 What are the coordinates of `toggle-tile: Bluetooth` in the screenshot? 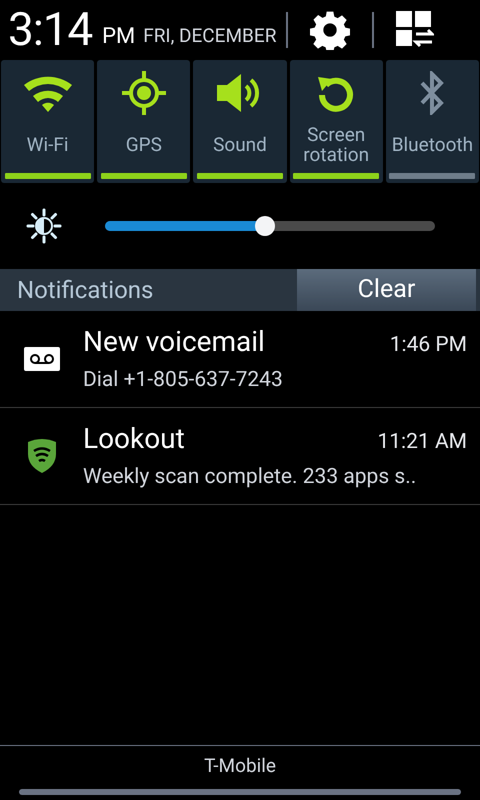 It's located at (433, 121).